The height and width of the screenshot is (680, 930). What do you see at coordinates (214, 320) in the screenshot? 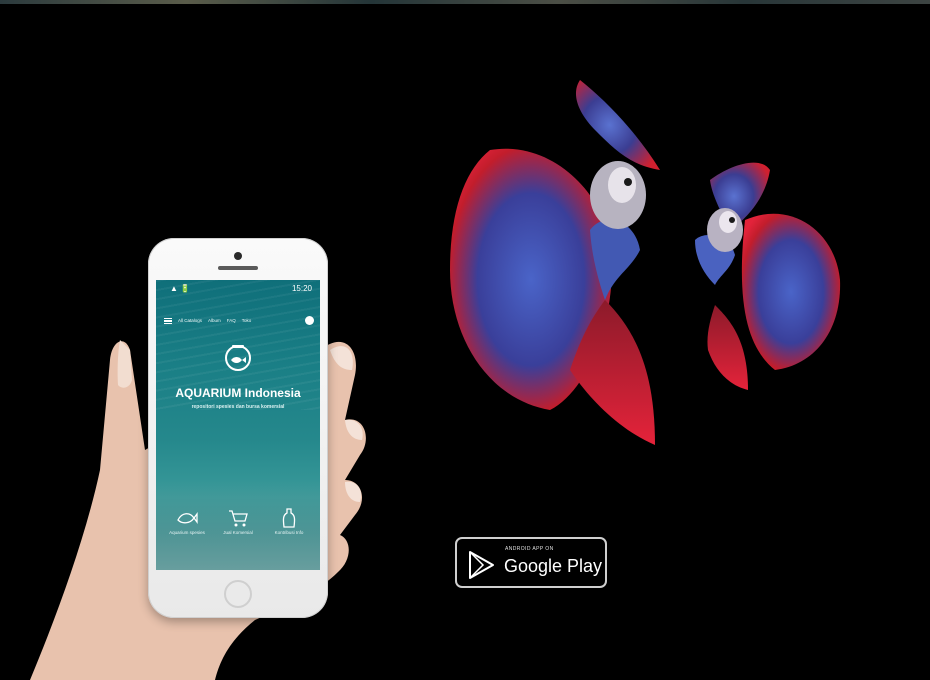
I see `nav-link-album: Album` at bounding box center [214, 320].